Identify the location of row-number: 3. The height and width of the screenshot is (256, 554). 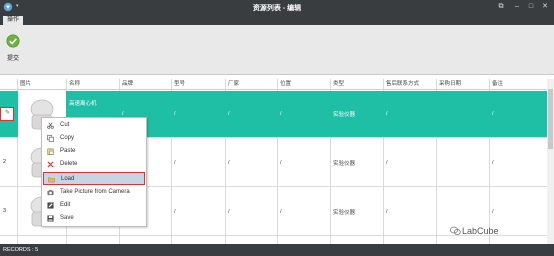
(5, 211).